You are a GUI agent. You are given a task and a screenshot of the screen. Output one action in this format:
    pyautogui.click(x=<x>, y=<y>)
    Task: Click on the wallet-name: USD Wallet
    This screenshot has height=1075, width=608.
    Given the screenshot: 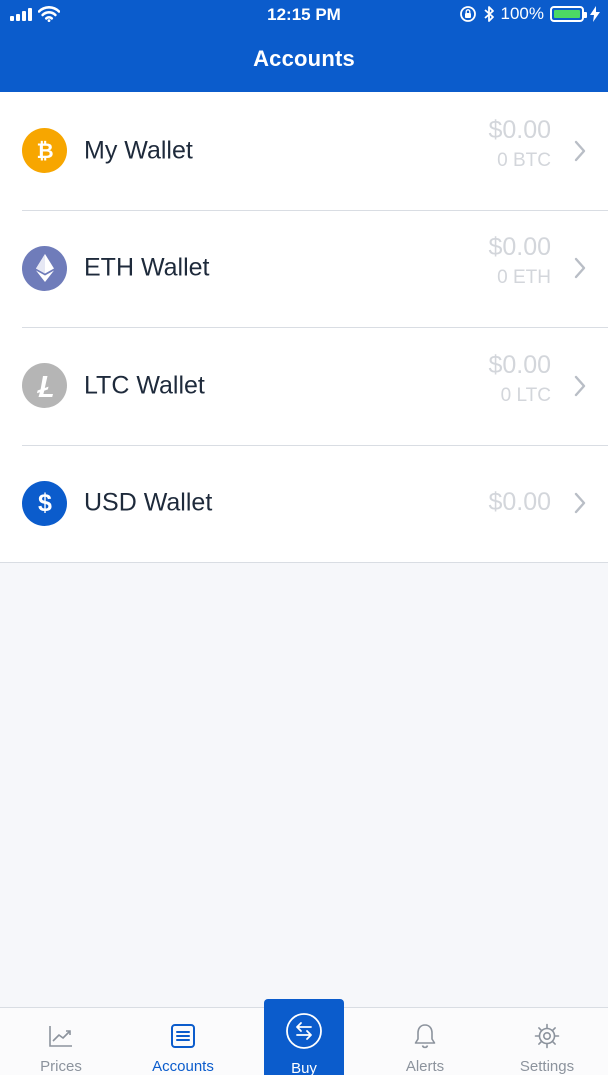 What is the action you would take?
    pyautogui.click(x=148, y=502)
    